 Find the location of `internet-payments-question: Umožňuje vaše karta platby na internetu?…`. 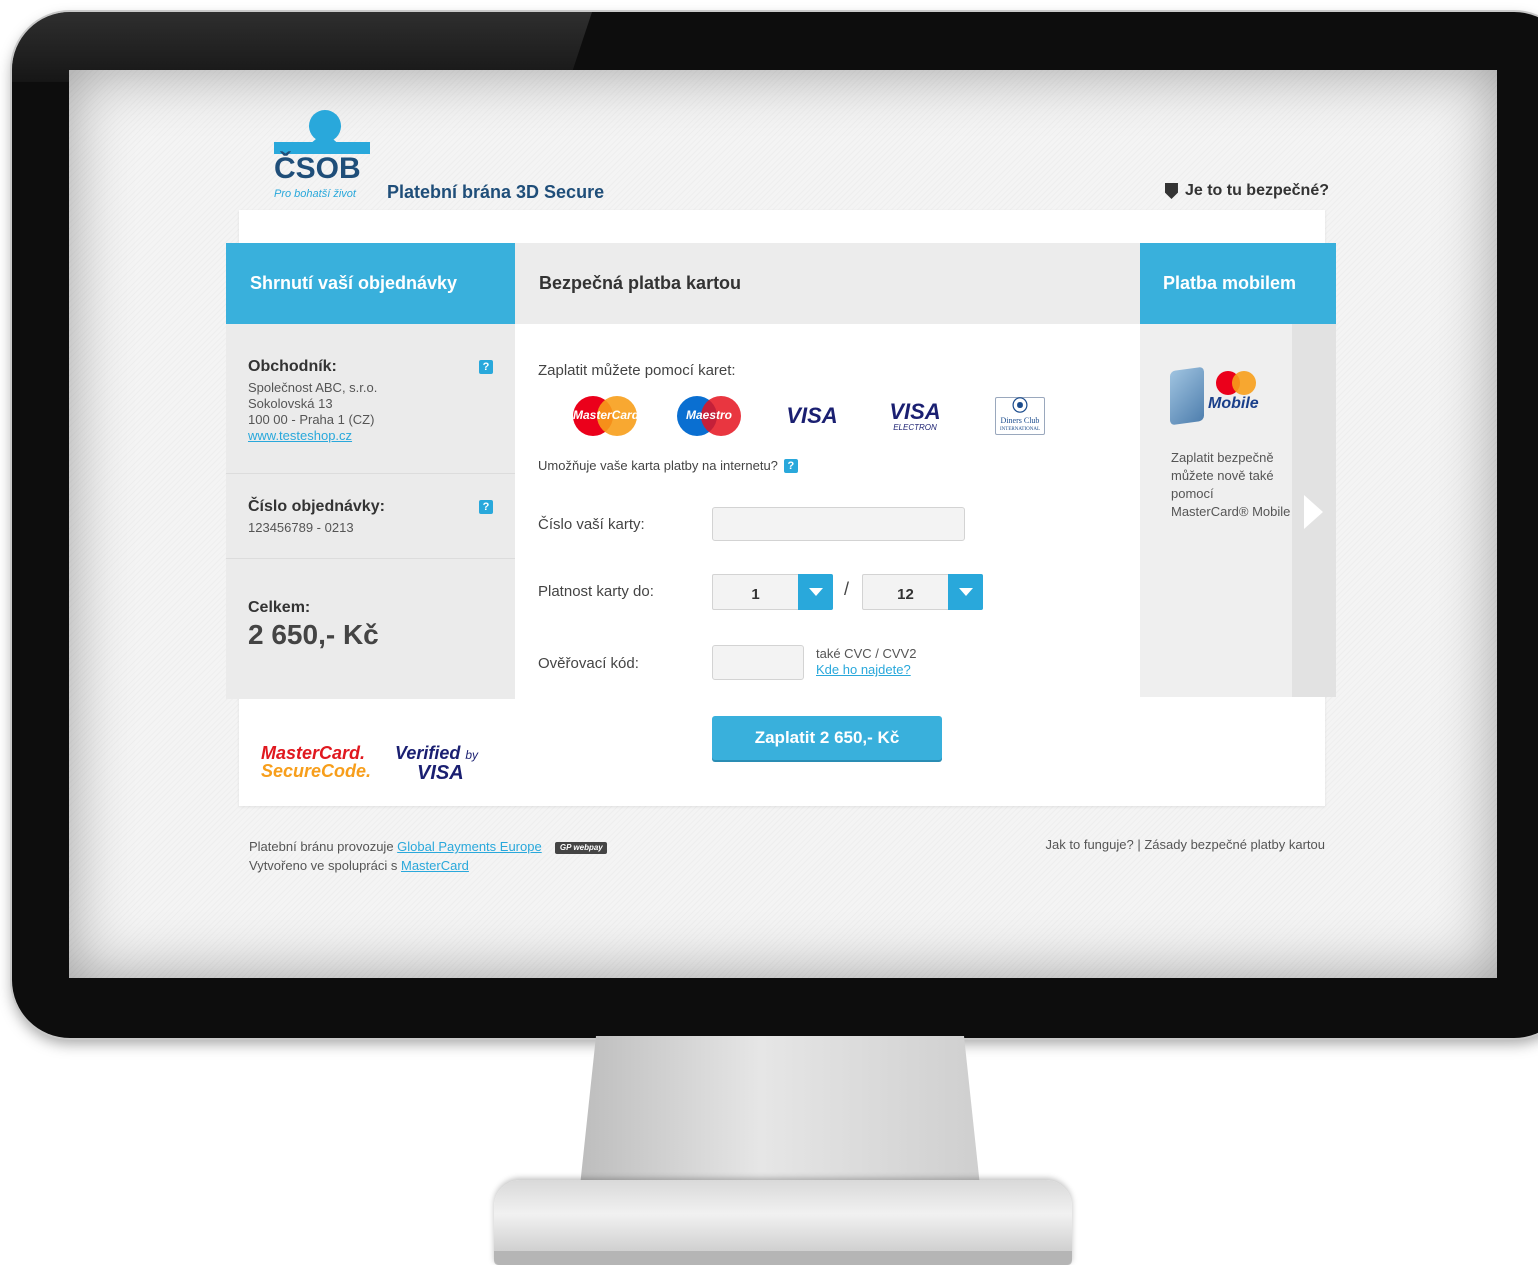

internet-payments-question: Umožňuje vaše karta platby na internetu?… is located at coordinates (668, 465).